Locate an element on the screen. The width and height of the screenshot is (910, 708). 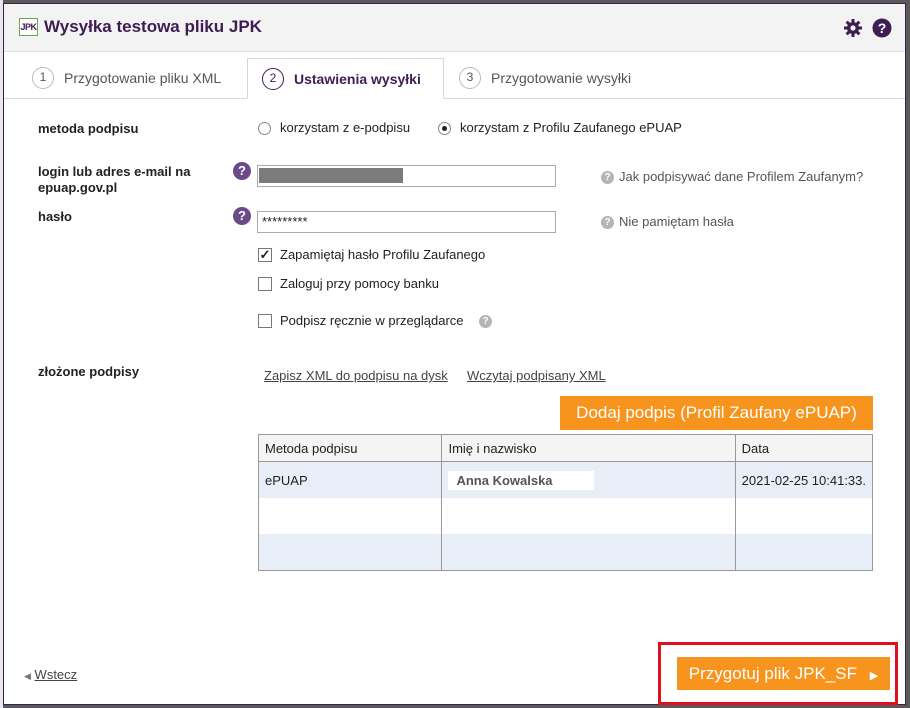
help-icon: ? is located at coordinates (882, 28).